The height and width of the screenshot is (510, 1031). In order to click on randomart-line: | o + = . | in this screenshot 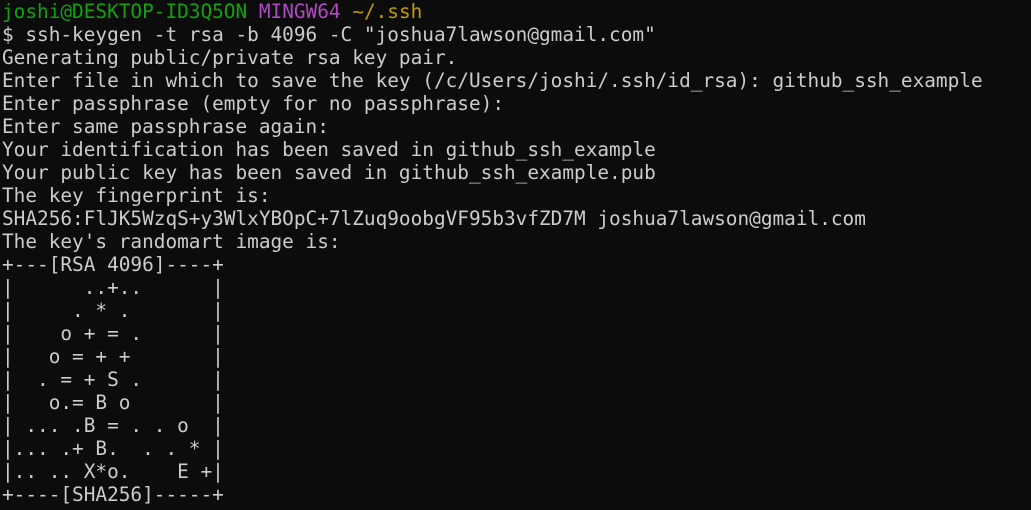, I will do `click(113, 333)`.